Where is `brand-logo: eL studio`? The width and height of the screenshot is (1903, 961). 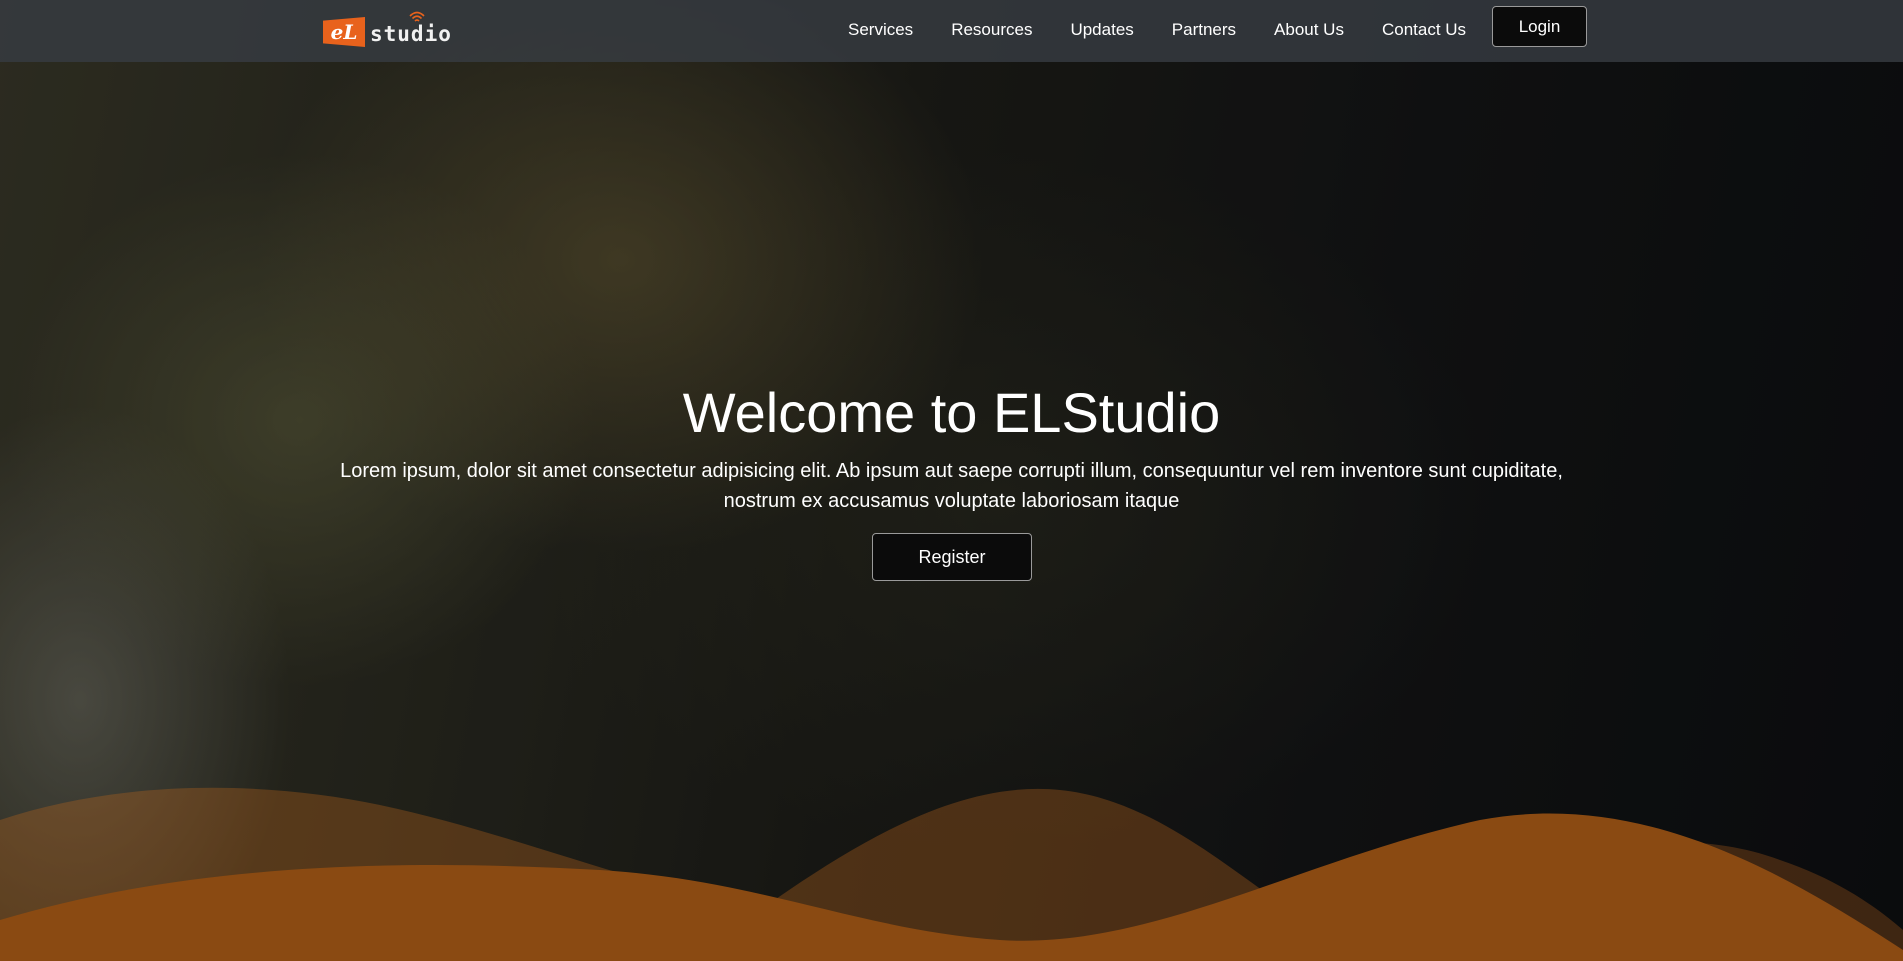
brand-logo: eL studio is located at coordinates (387, 30).